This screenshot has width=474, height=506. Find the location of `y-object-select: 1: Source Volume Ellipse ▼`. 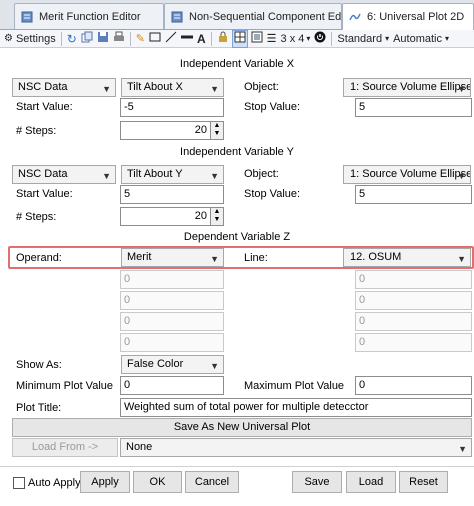

y-object-select: 1: Source Volume Ellipse ▼ is located at coordinates (407, 174).